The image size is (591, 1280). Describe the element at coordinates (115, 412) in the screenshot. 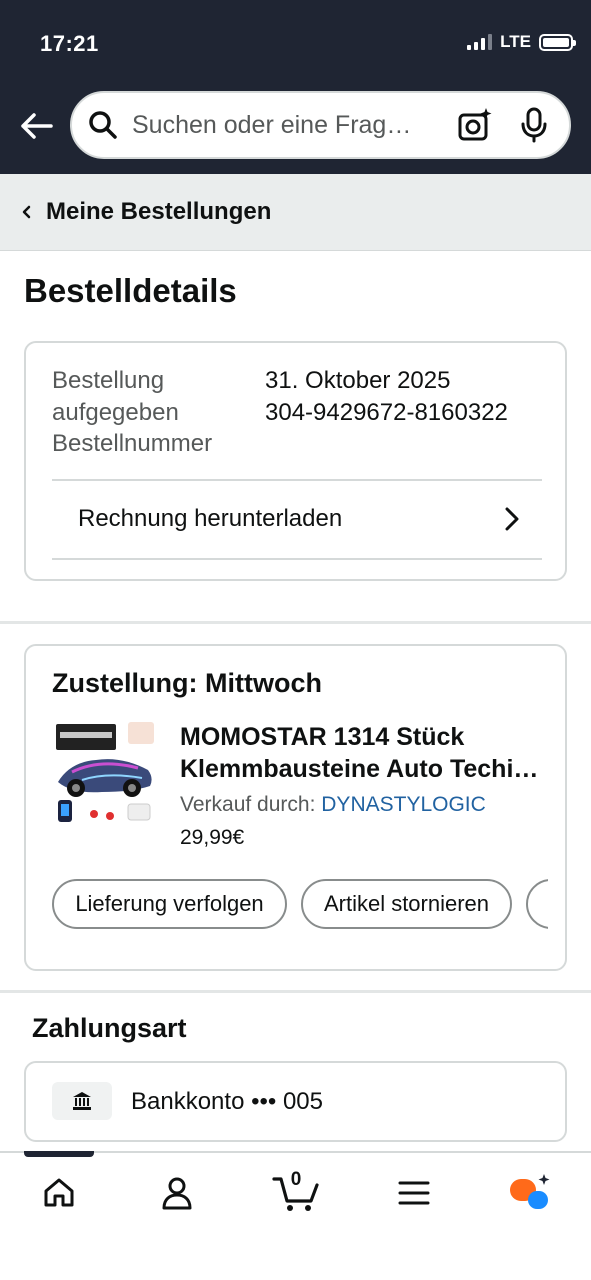

I see `order-placed-label-line2: aufgegeben` at that location.